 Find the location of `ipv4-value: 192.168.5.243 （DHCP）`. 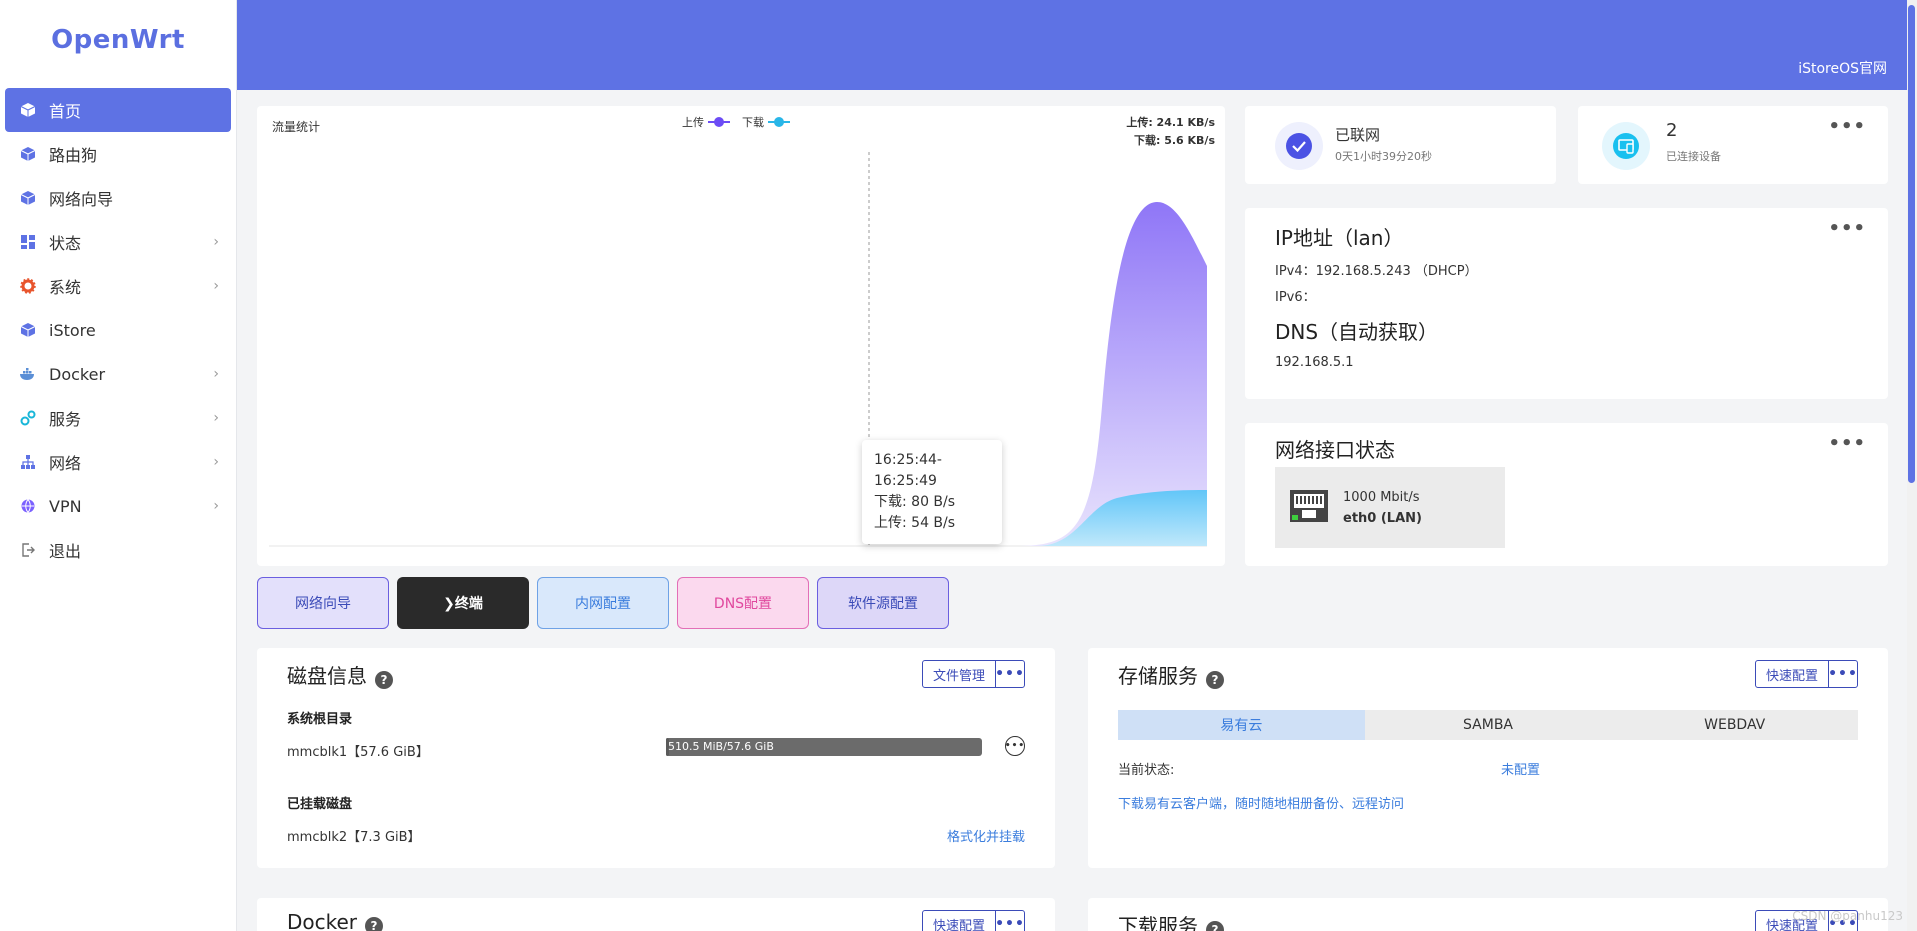

ipv4-value: 192.168.5.243 （DHCP） is located at coordinates (1396, 271).